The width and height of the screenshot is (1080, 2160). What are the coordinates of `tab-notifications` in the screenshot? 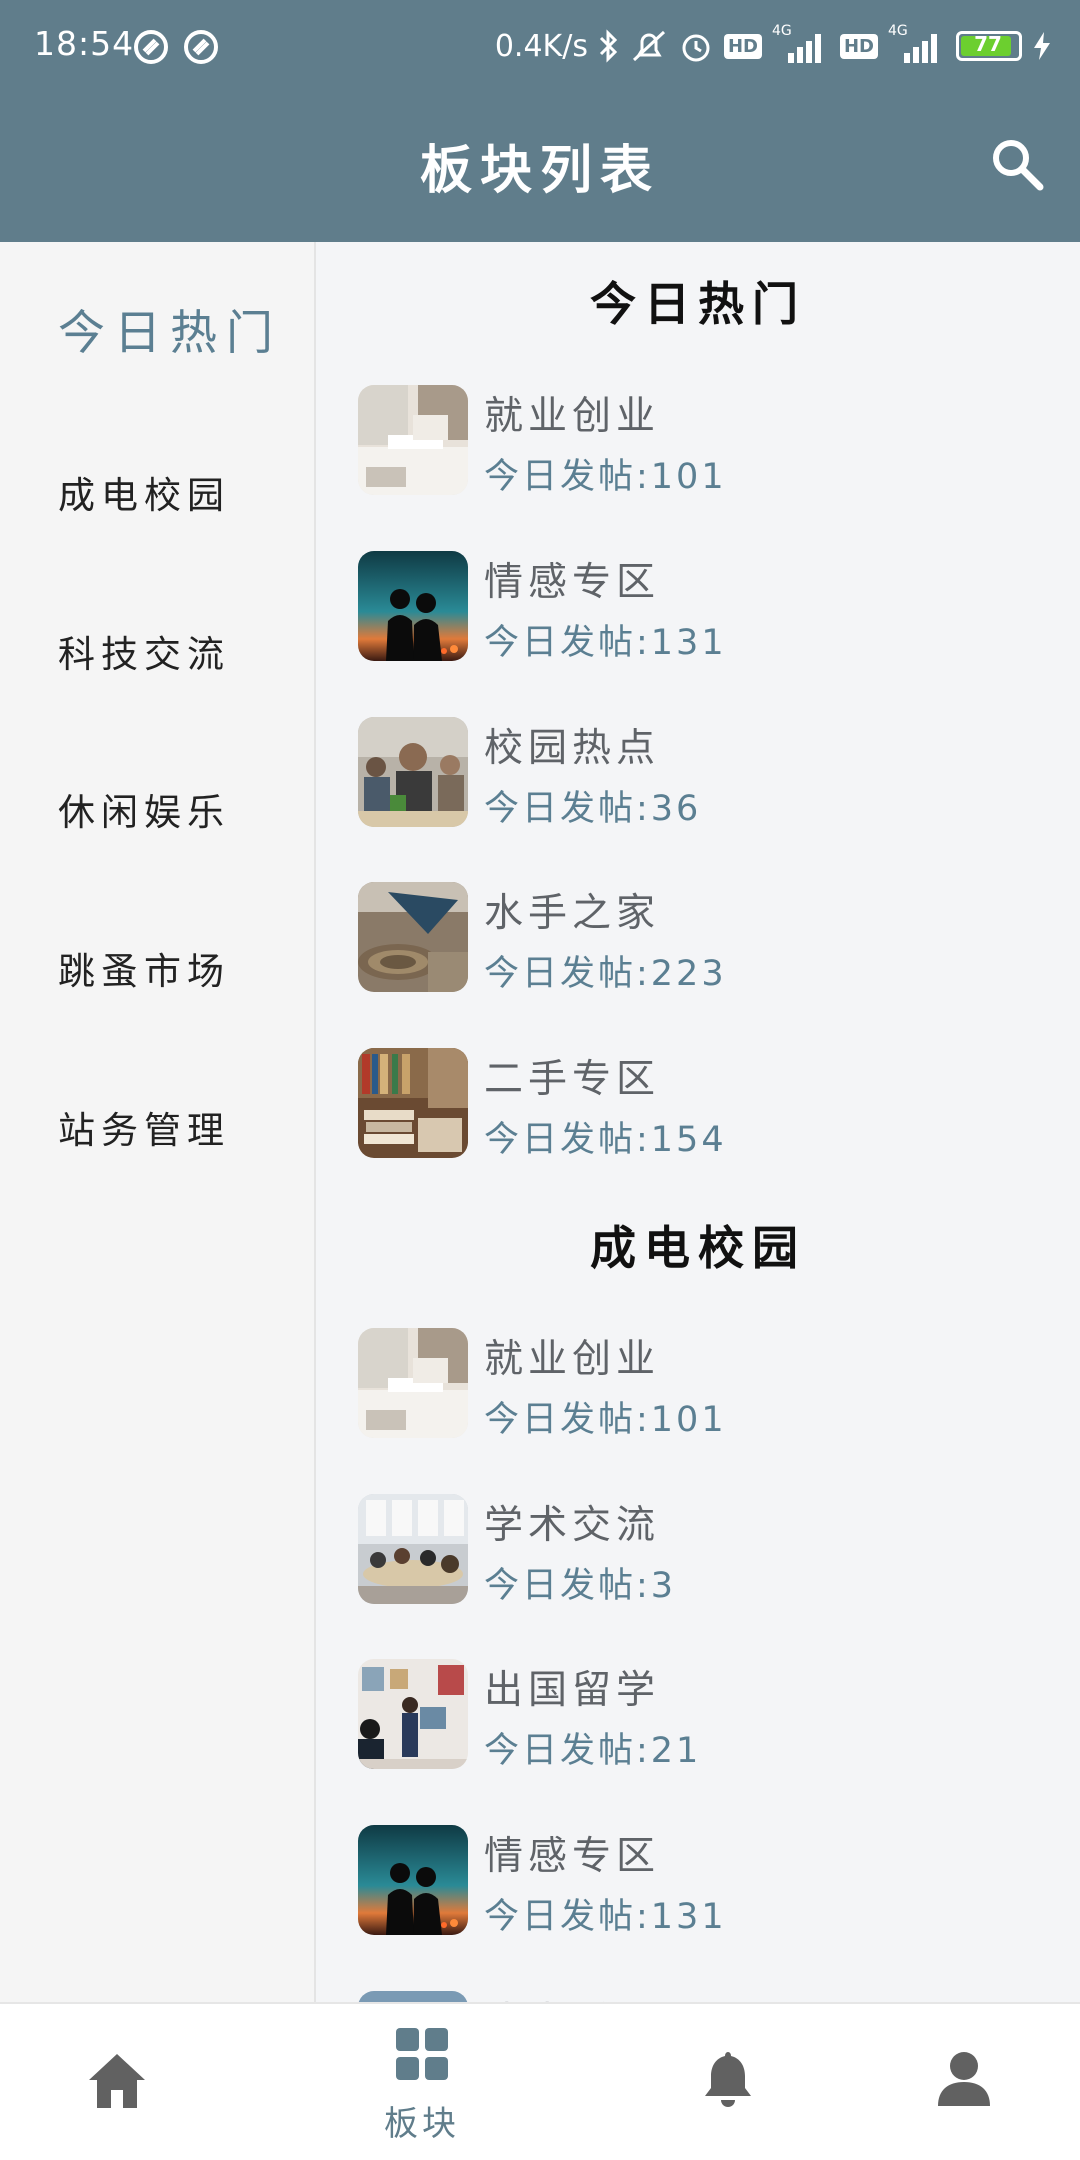 It's located at (728, 2082).